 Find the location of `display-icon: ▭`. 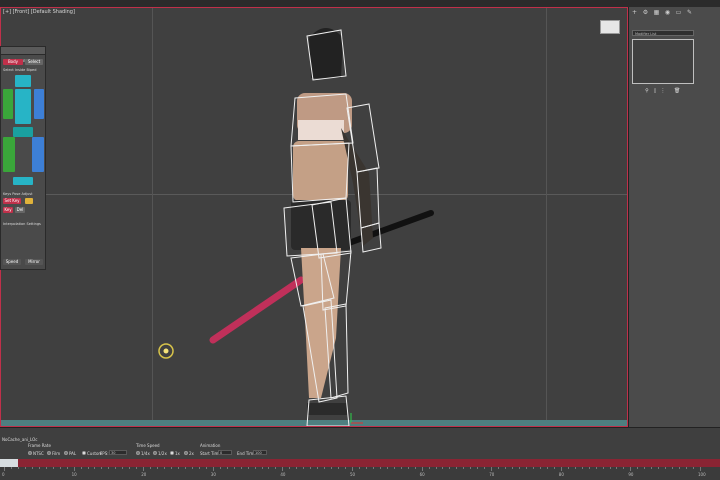

display-icon: ▭ is located at coordinates (678, 12).